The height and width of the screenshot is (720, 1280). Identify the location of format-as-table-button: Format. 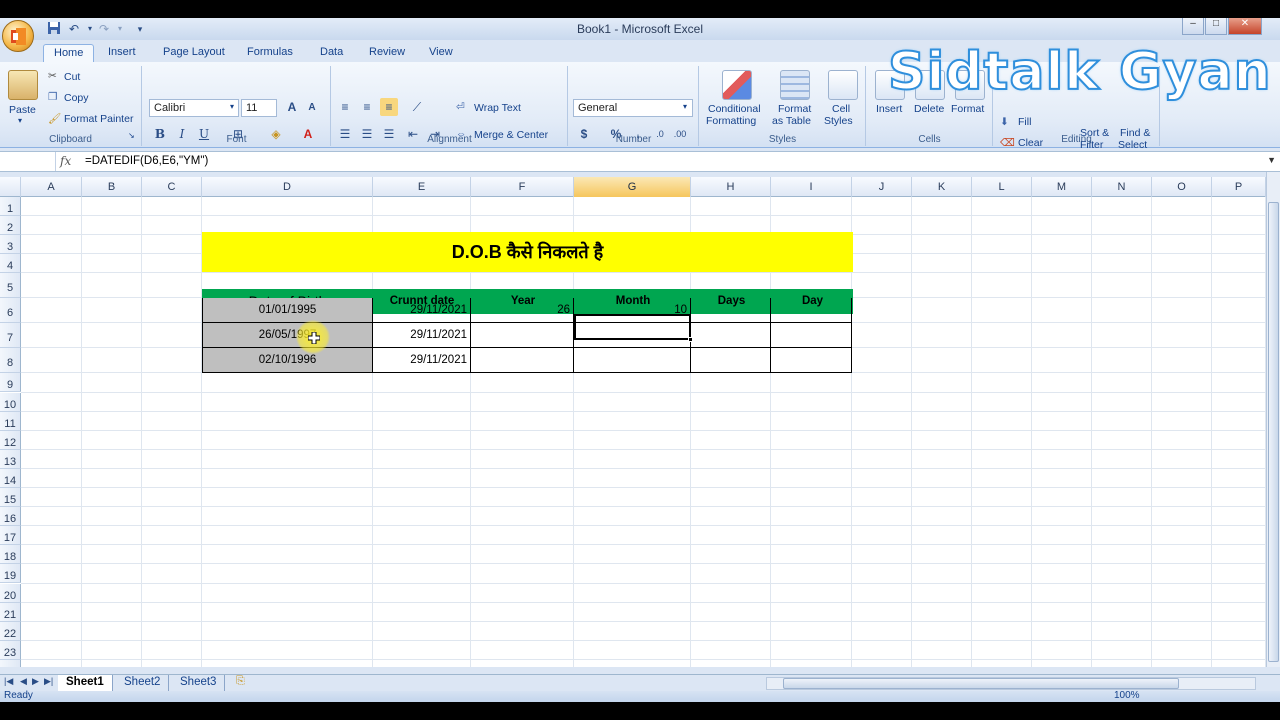
(794, 109).